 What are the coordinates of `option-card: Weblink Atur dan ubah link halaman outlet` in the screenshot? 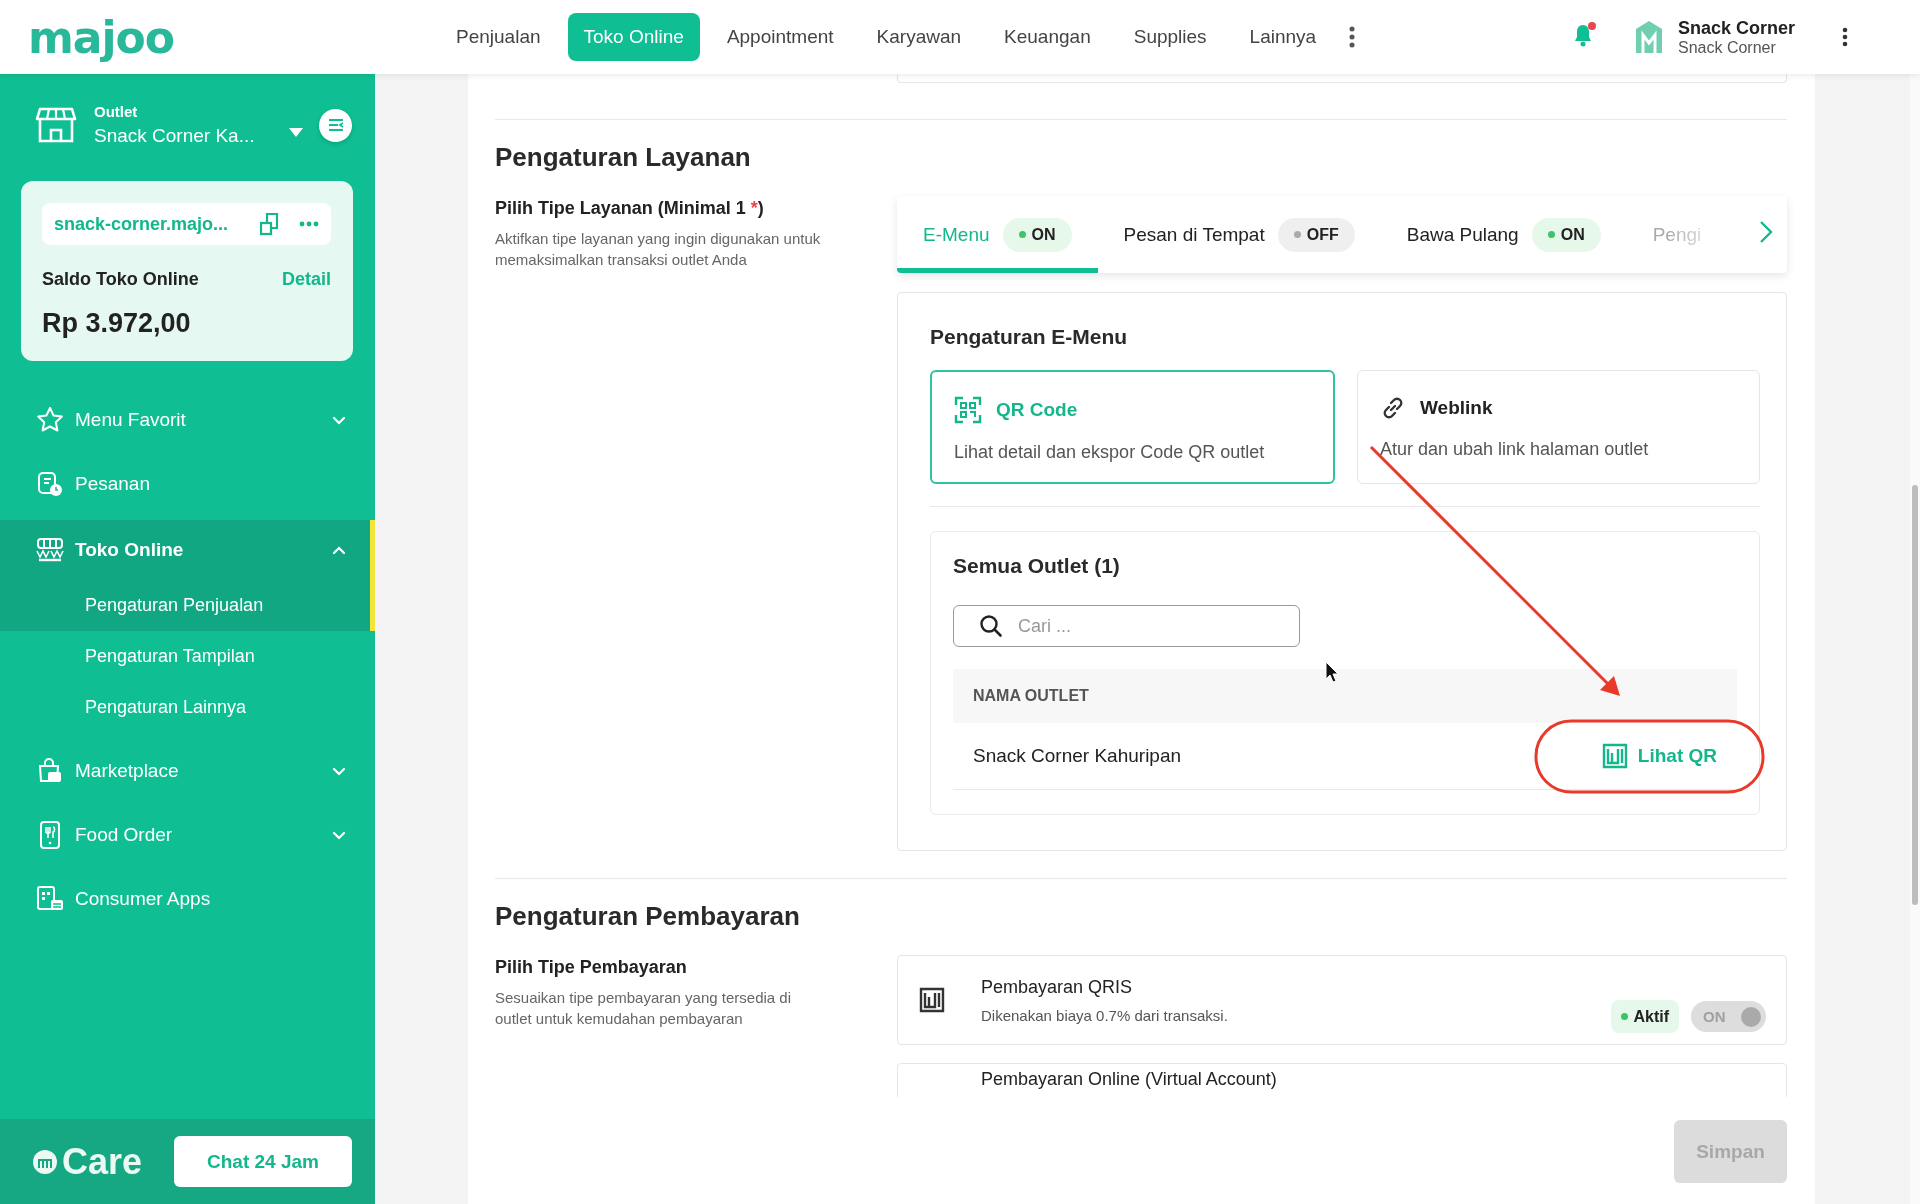 It's located at (1558, 427).